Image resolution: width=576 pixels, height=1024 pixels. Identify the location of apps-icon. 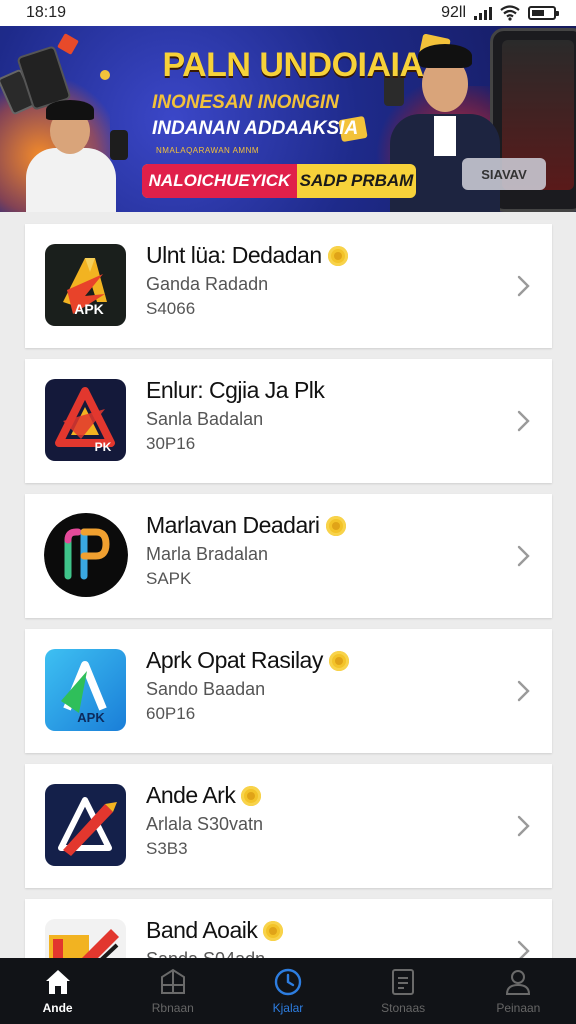
(172, 981).